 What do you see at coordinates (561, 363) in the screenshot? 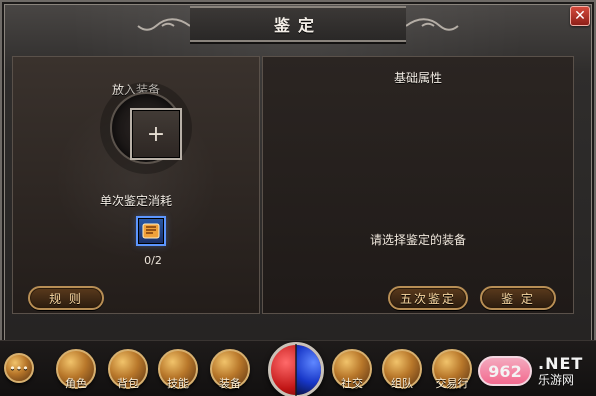
I see `watermark-domain: .NET` at bounding box center [561, 363].